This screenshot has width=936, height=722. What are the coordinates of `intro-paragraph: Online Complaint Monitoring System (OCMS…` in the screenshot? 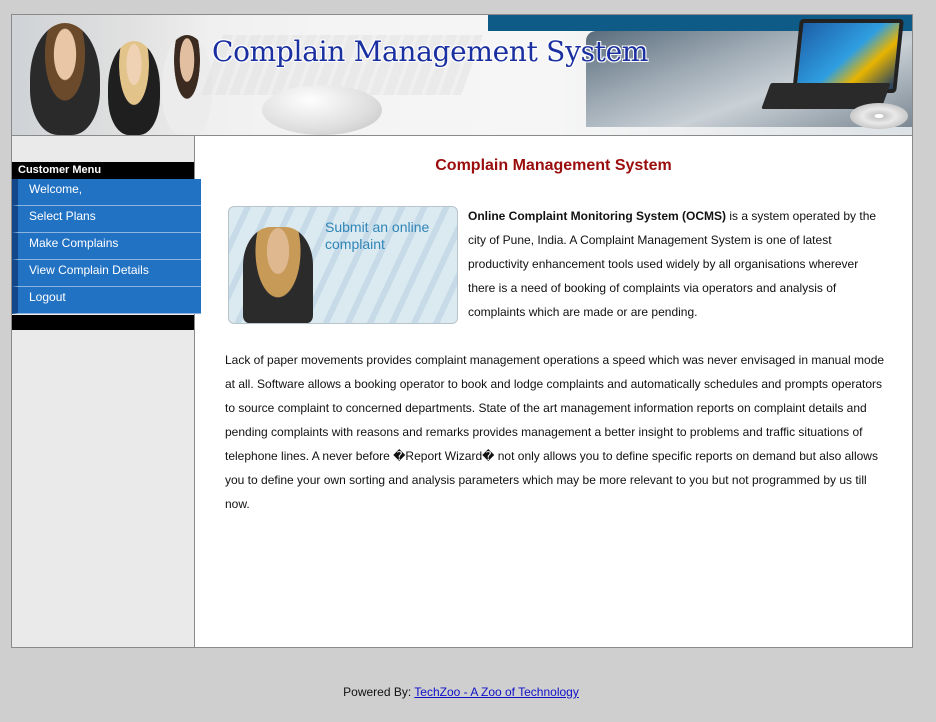 It's located at (678, 264).